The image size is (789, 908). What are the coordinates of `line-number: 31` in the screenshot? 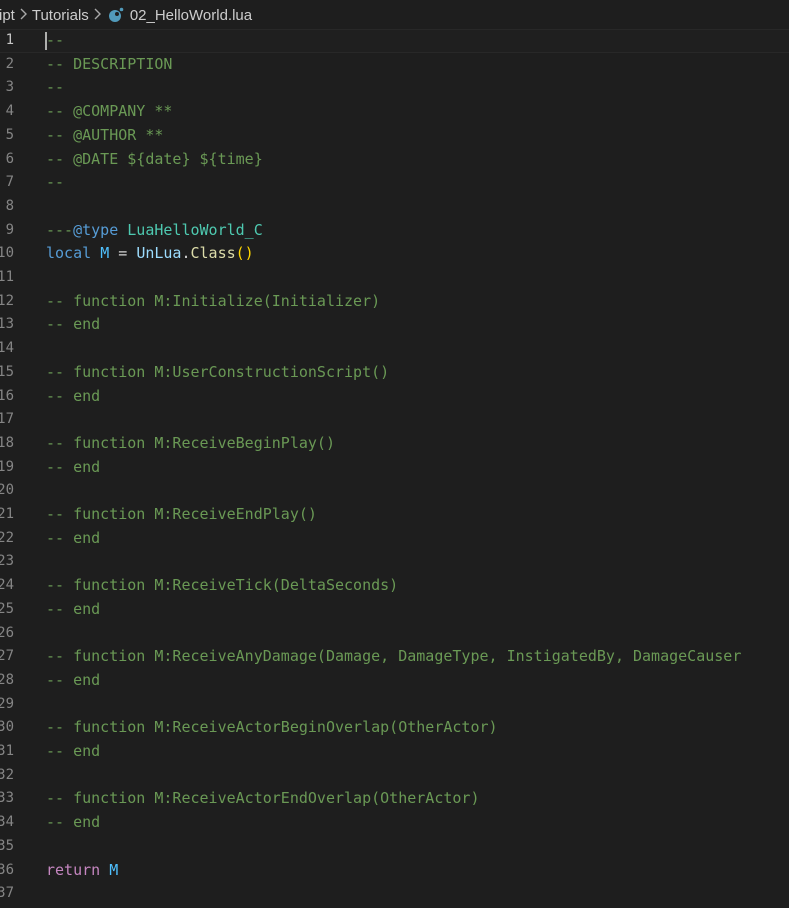 It's located at (7, 751).